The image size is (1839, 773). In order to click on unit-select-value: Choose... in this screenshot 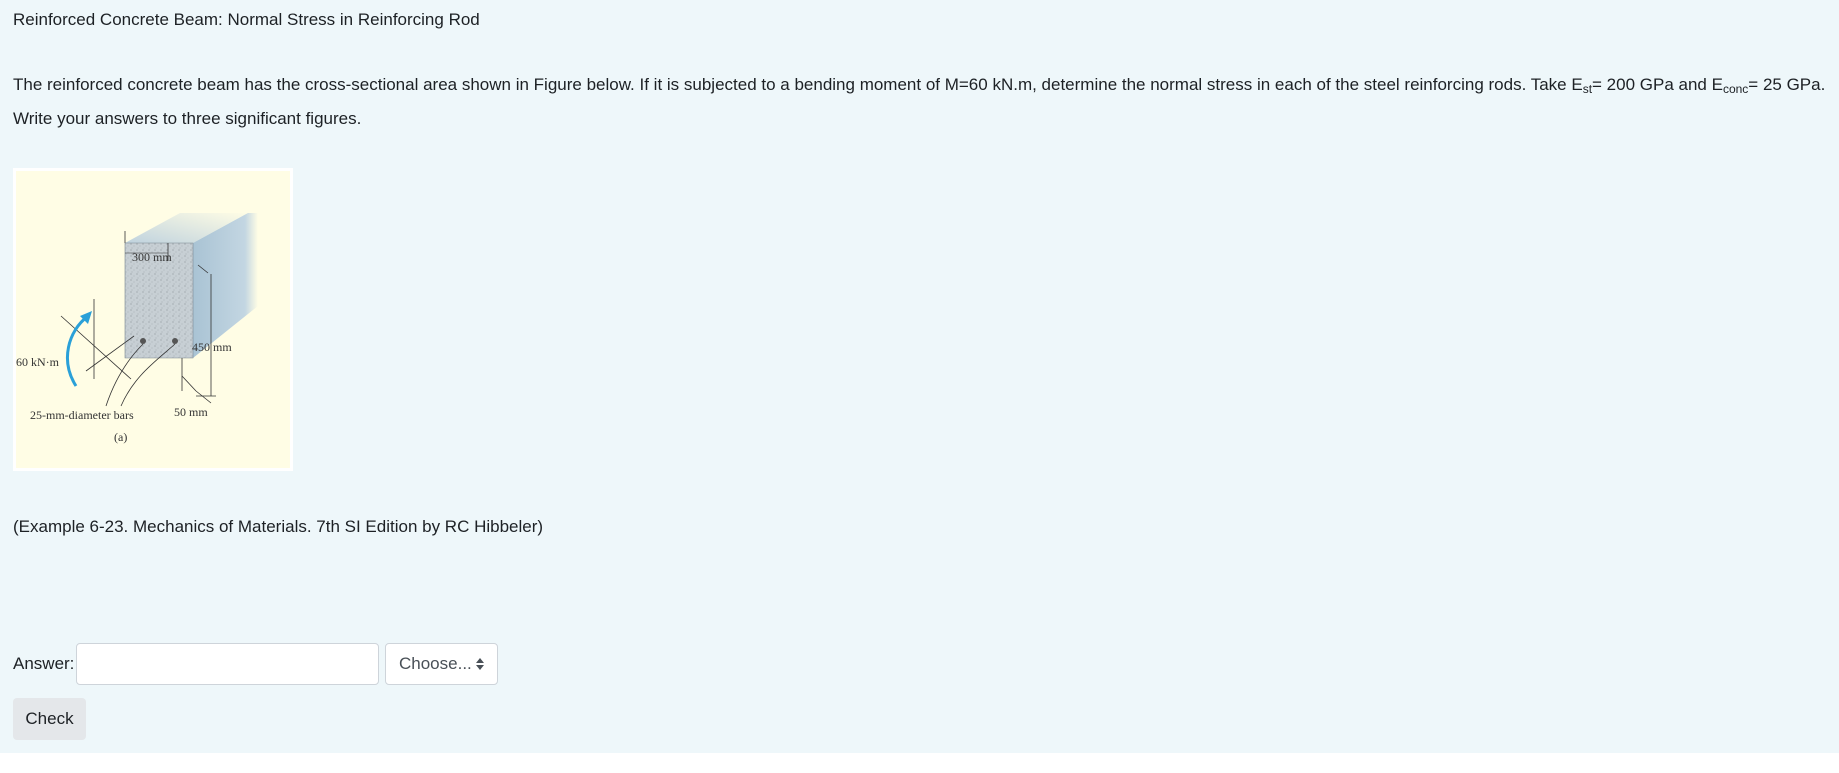, I will do `click(435, 663)`.